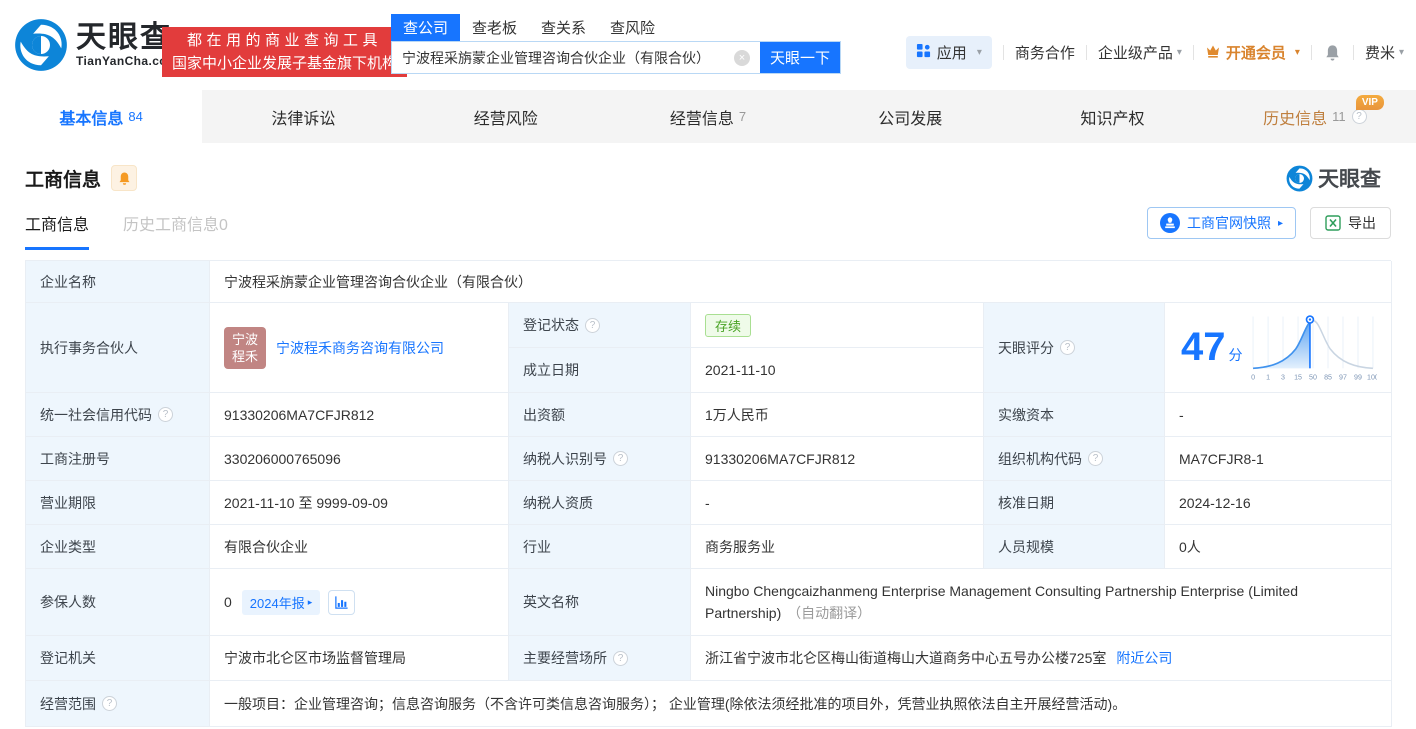 The image size is (1416, 729). What do you see at coordinates (1040, 458) in the screenshot?
I see `org-code-label-text: 组织机构代码` at bounding box center [1040, 458].